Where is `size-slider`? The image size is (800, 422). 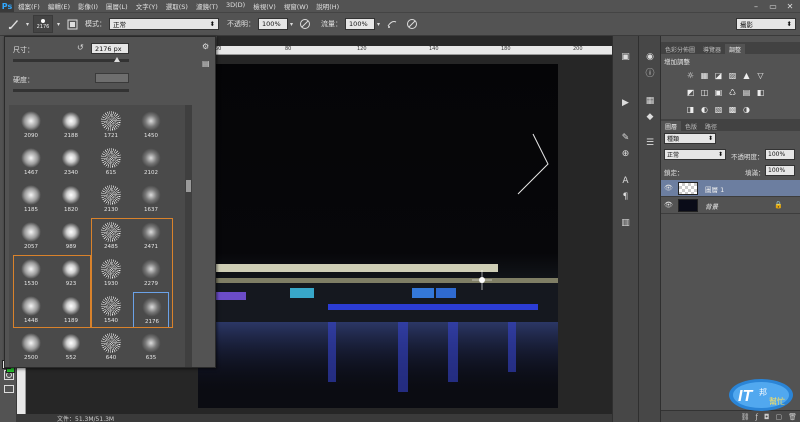
size-slider is located at coordinates (71, 60).